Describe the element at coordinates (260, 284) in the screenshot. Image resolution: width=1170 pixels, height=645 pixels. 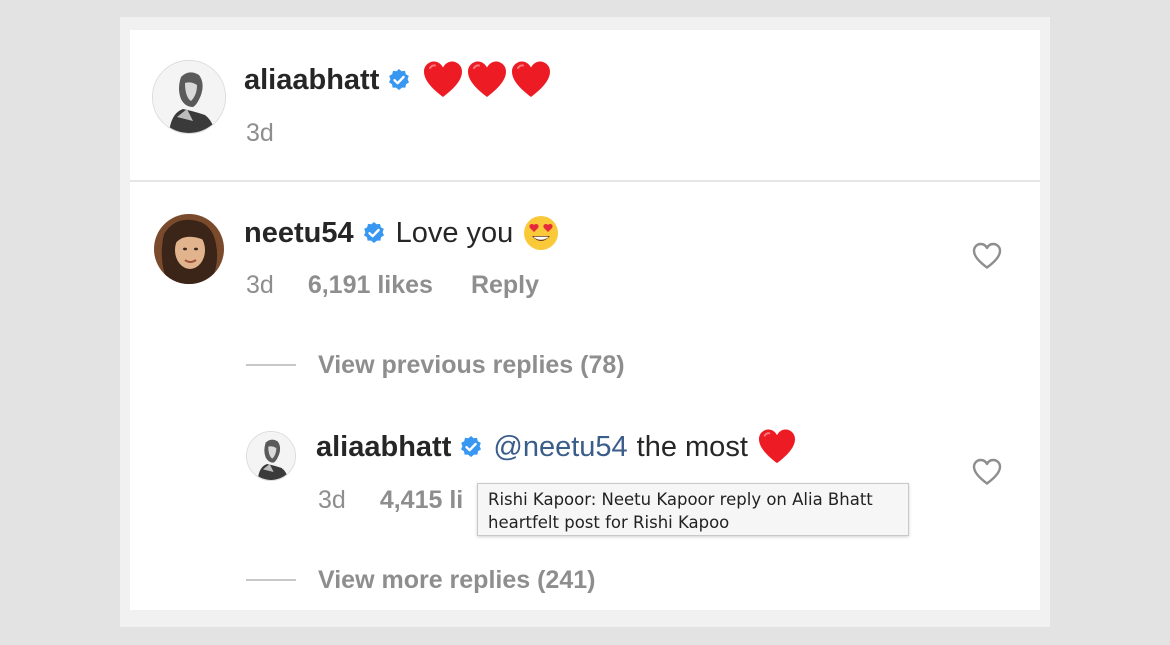
I see `comment-timestamp: 3d` at that location.